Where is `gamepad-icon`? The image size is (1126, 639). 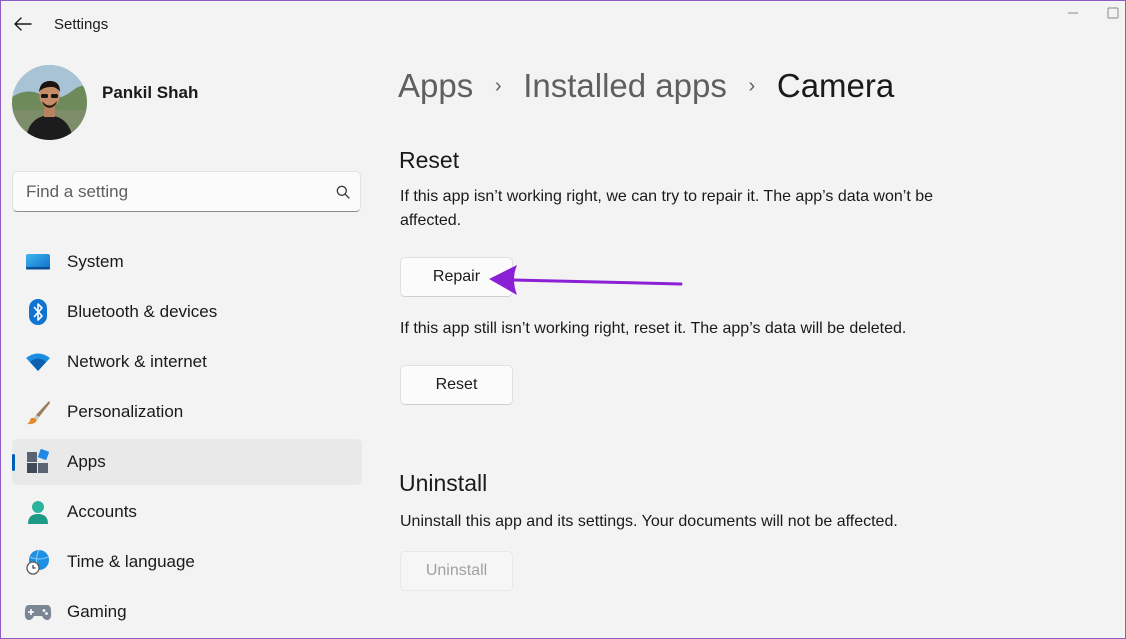 gamepad-icon is located at coordinates (38, 612).